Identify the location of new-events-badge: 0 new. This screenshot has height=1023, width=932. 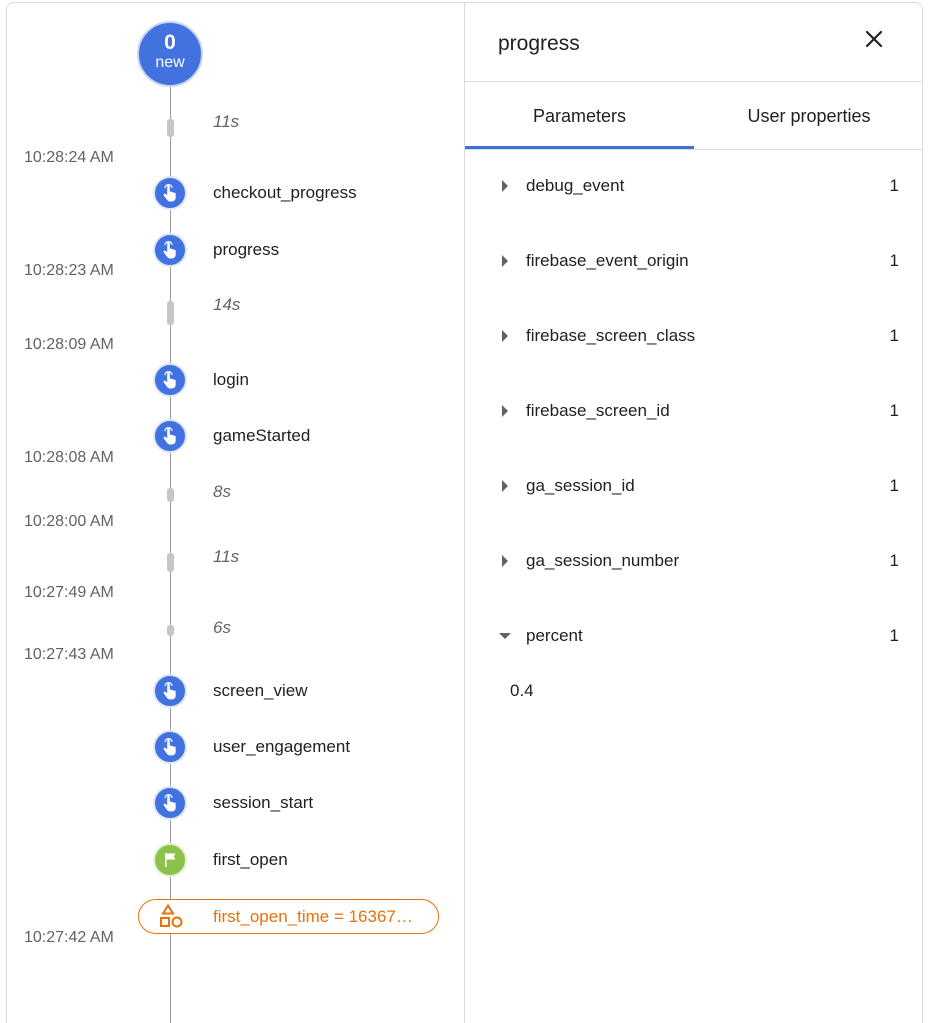
(170, 54).